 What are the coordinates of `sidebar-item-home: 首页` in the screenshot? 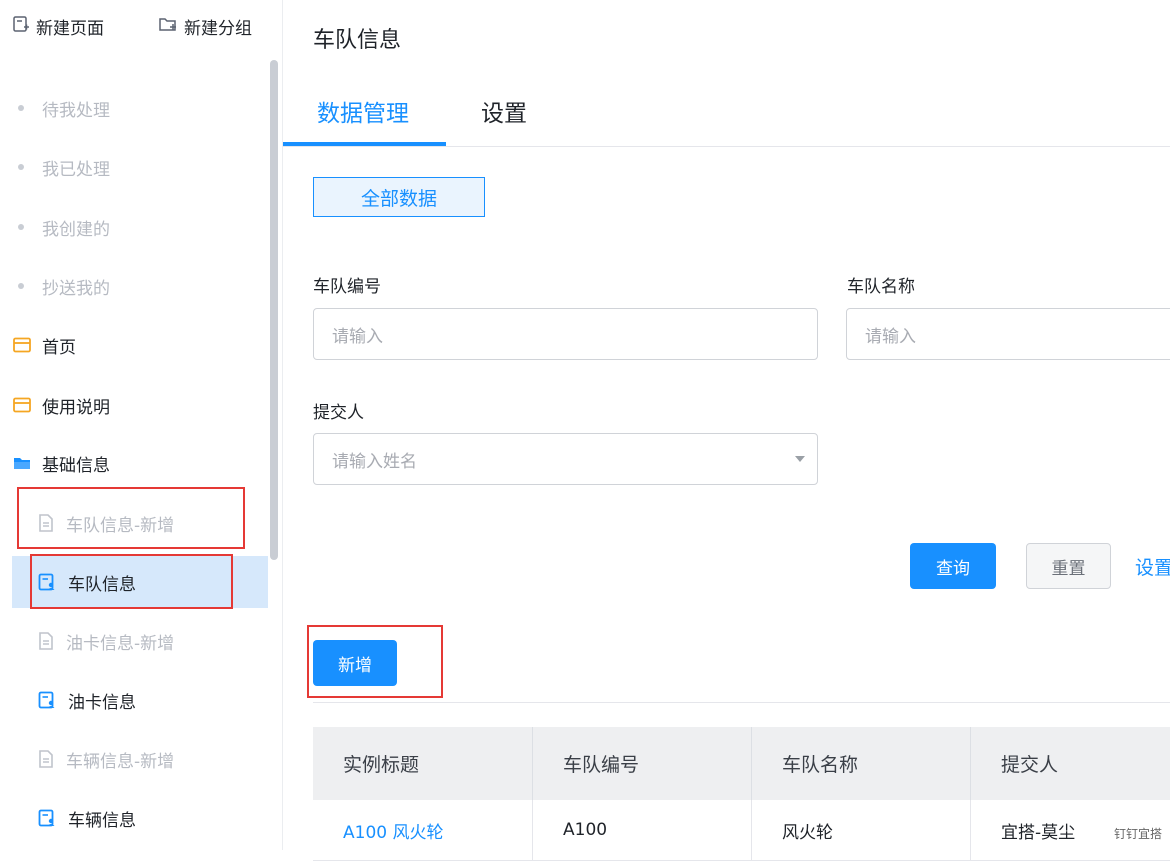 It's located at (134, 345).